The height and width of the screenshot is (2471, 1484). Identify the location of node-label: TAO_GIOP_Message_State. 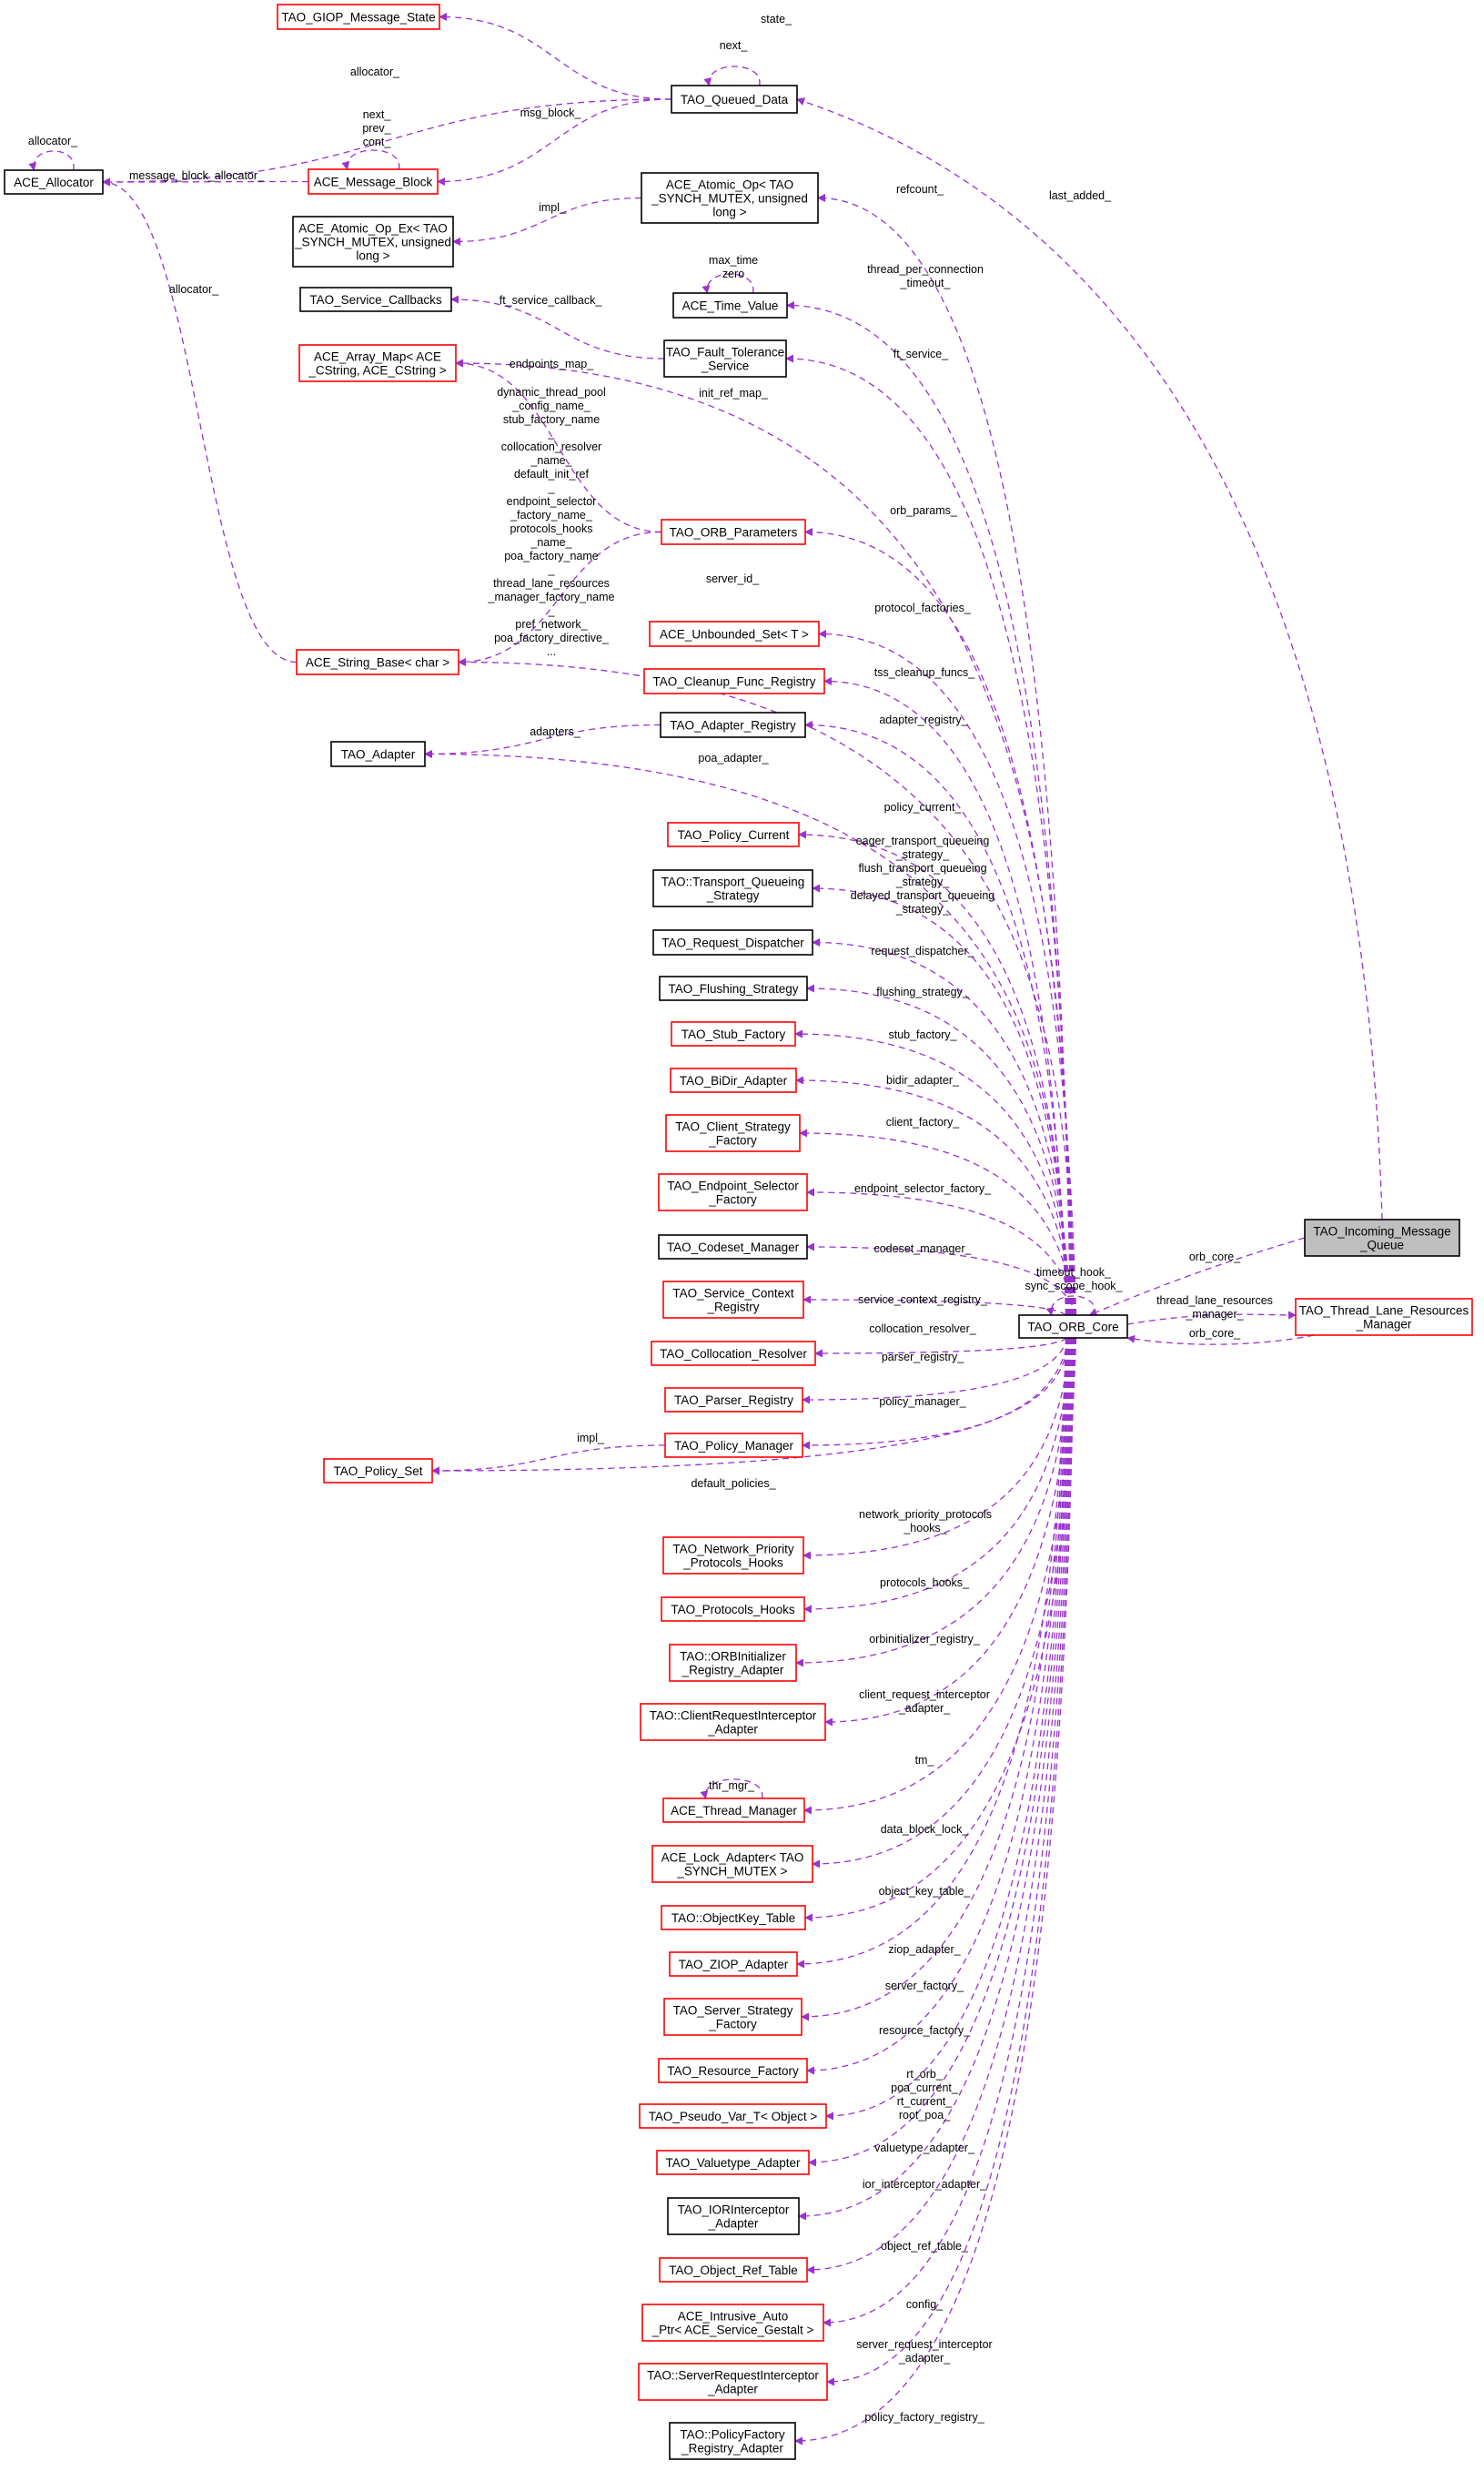
(358, 18).